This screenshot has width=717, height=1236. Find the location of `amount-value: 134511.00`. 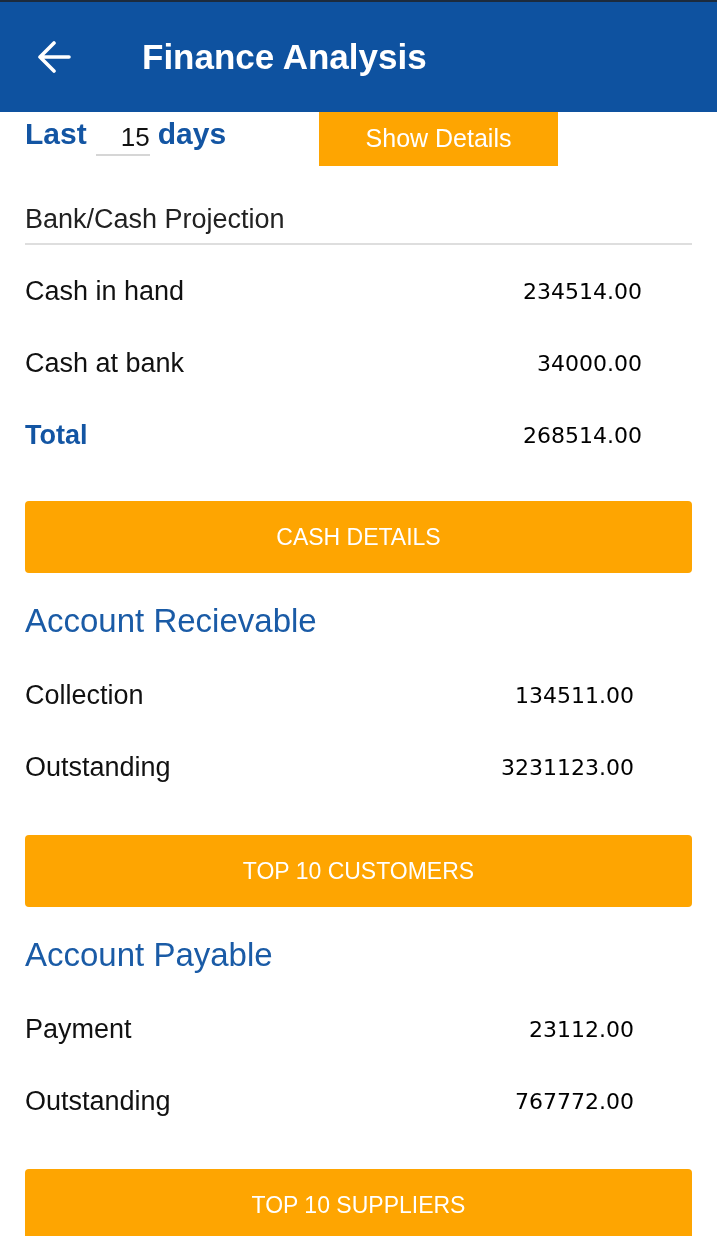

amount-value: 134511.00 is located at coordinates (574, 695).